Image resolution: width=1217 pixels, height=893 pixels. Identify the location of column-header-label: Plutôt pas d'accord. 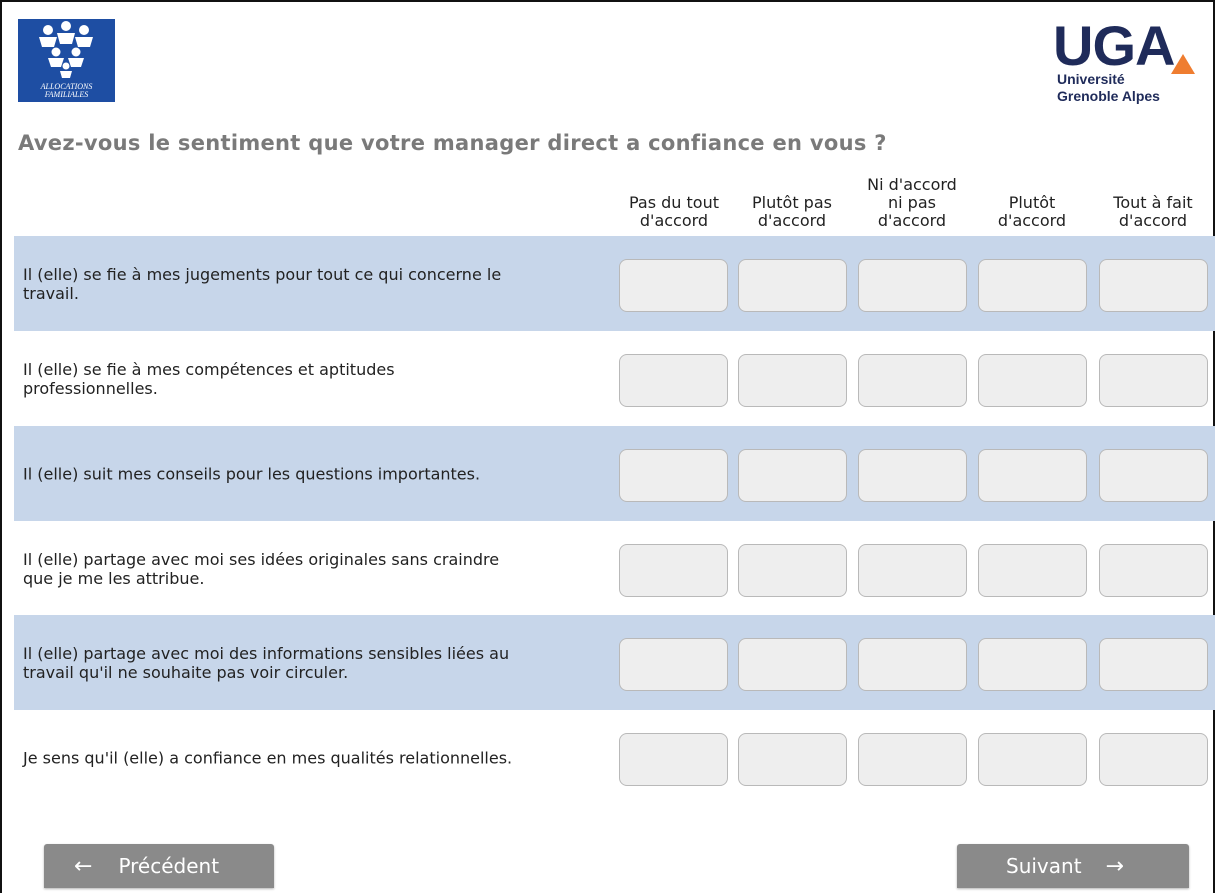
(792, 211).